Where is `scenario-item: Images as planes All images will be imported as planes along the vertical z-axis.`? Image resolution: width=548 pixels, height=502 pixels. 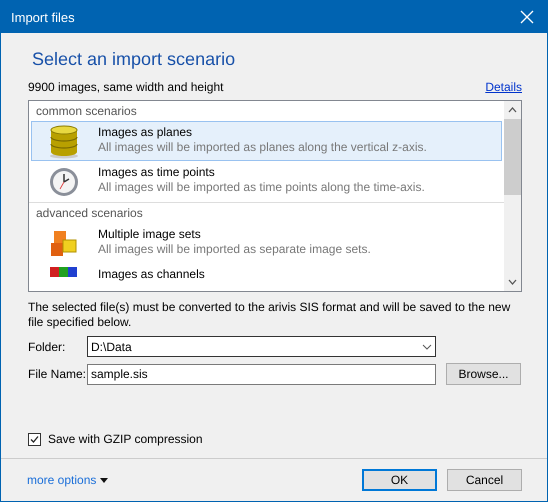
scenario-item: Images as planes All images will be imported as planes along the vertical z-axis. is located at coordinates (266, 141).